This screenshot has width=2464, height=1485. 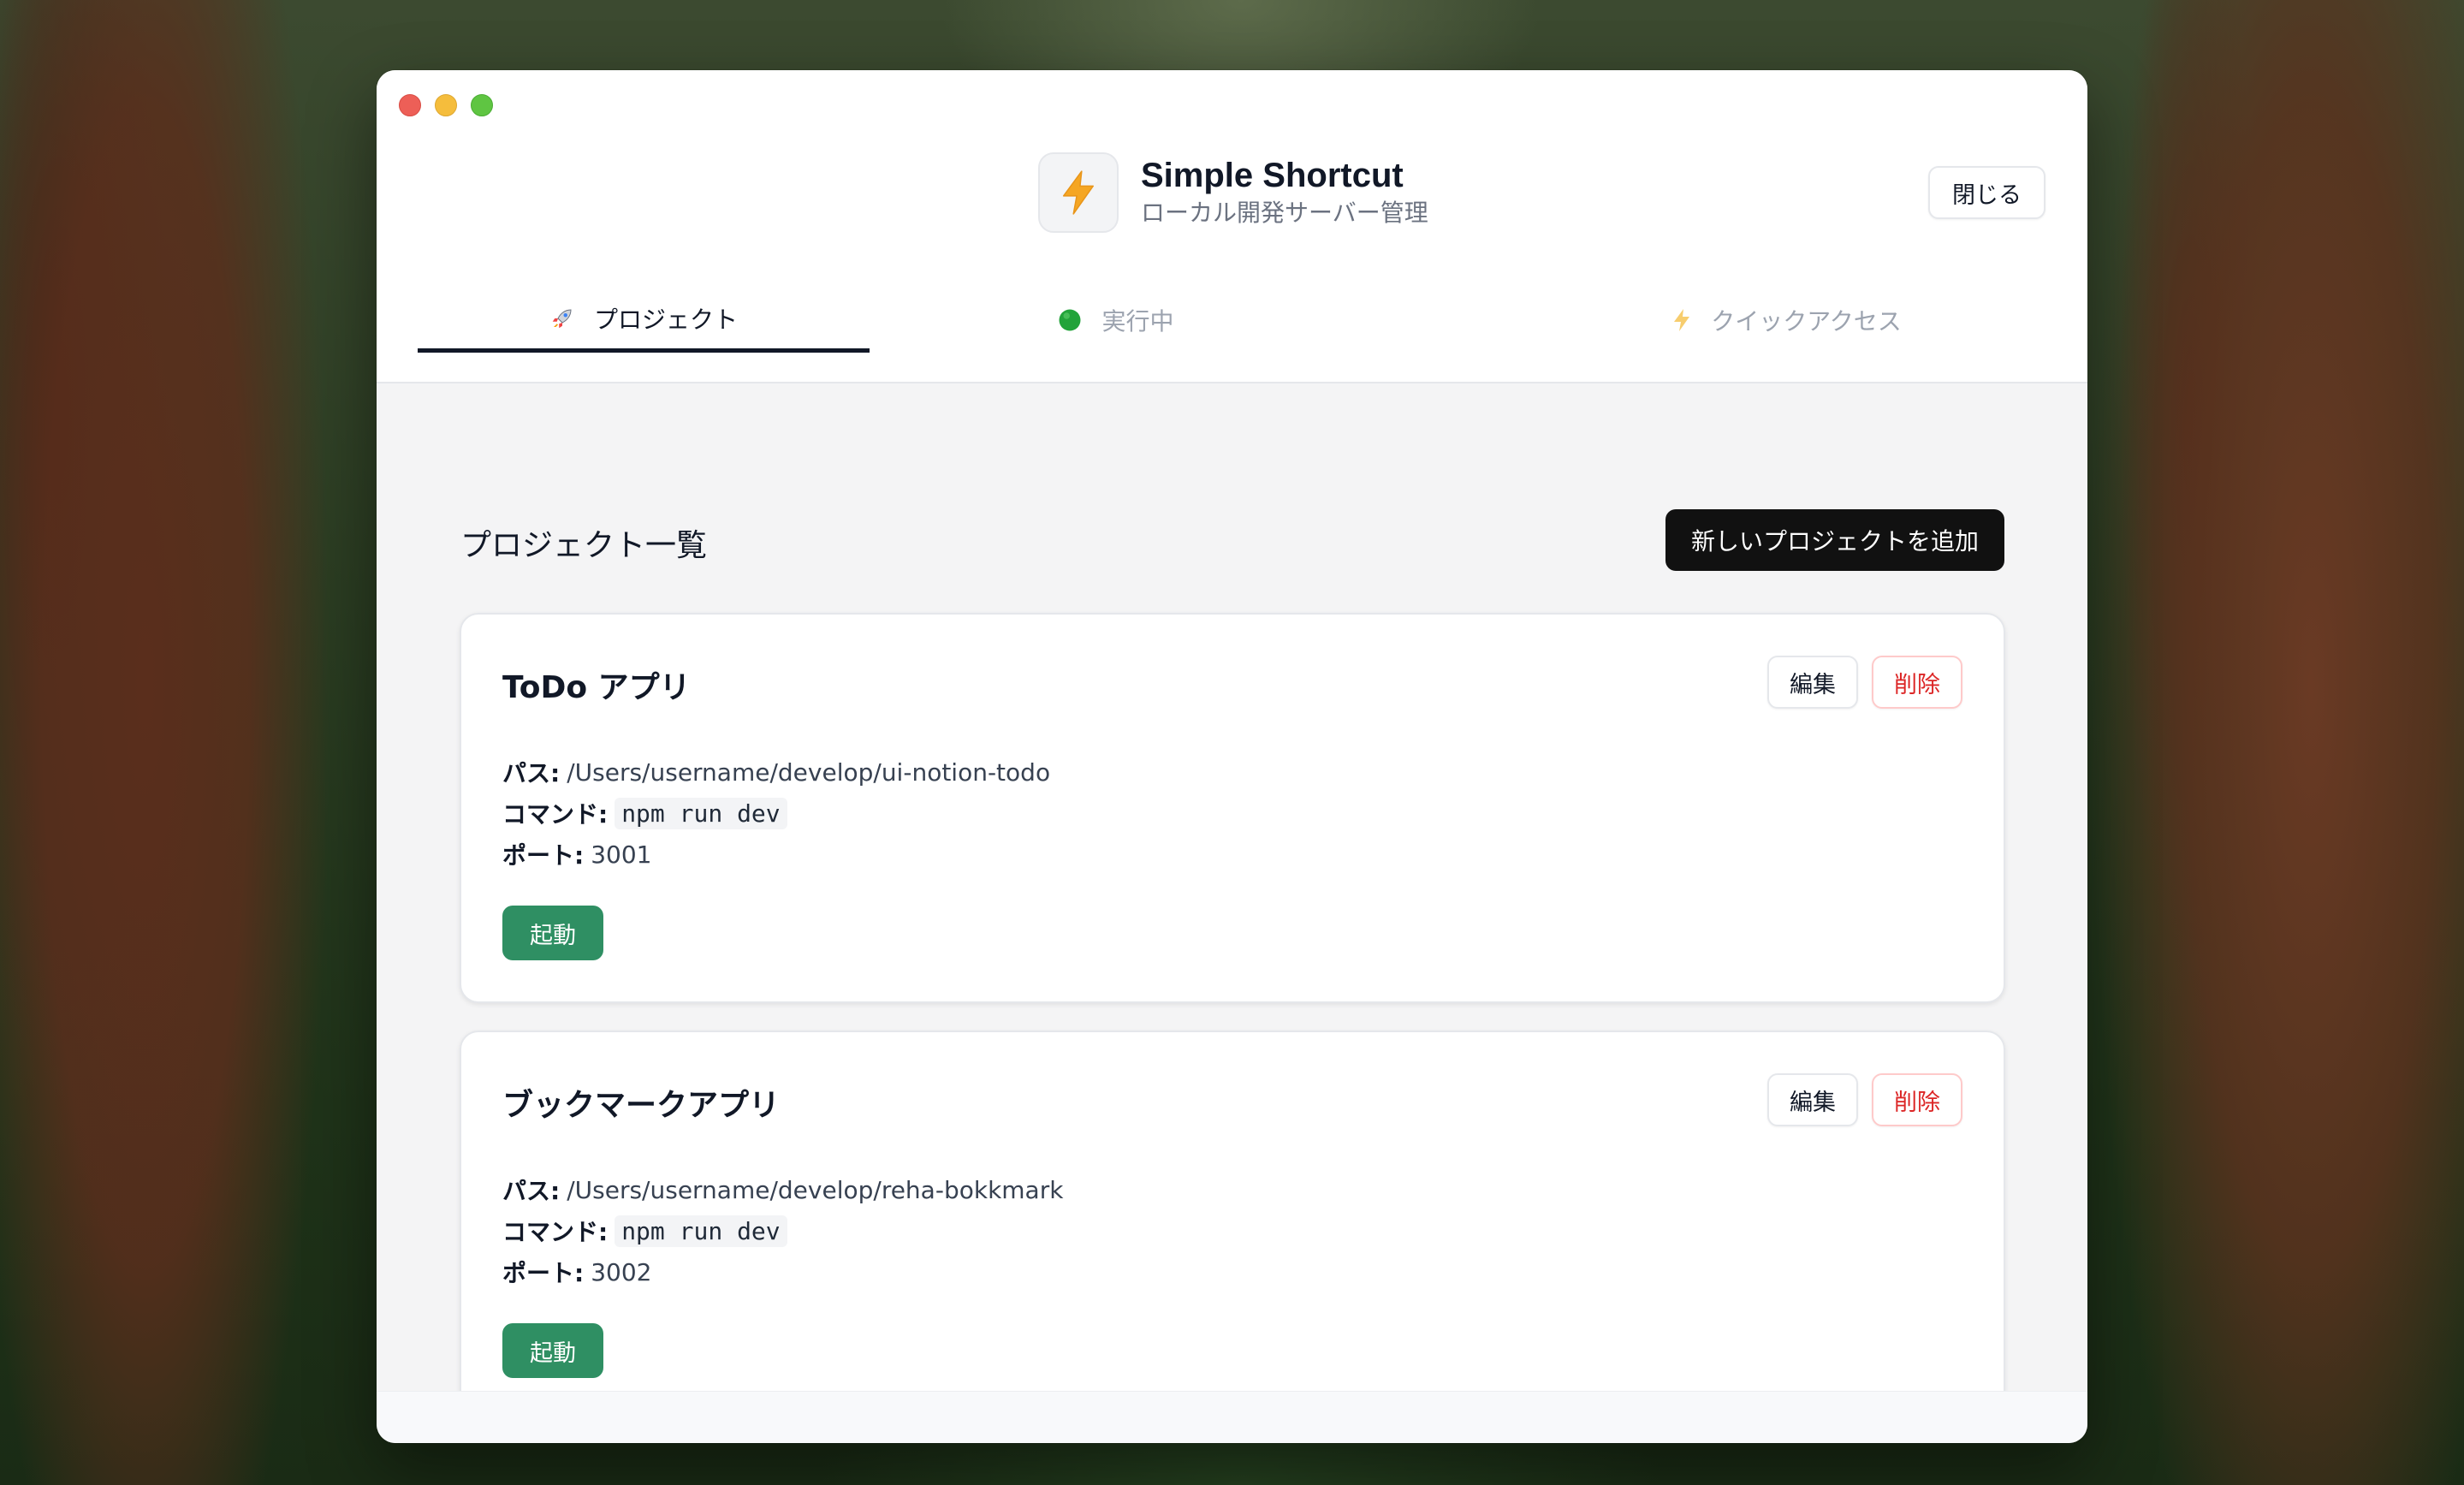 I want to click on port-value: 3002, so click(x=621, y=1271).